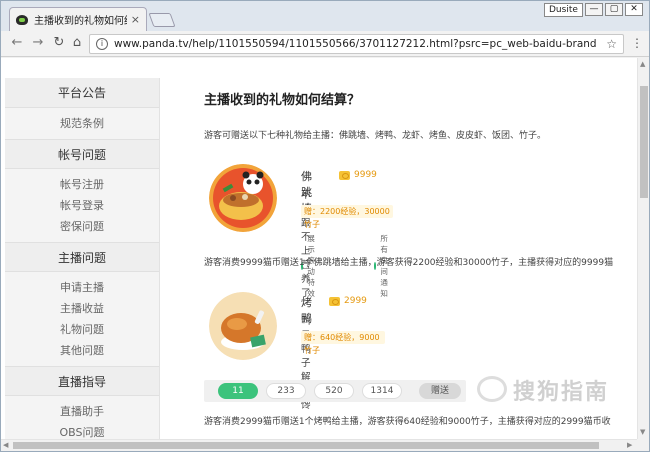  What do you see at coordinates (563, 10) in the screenshot?
I see `user-profile-chip: Dusite` at bounding box center [563, 10].